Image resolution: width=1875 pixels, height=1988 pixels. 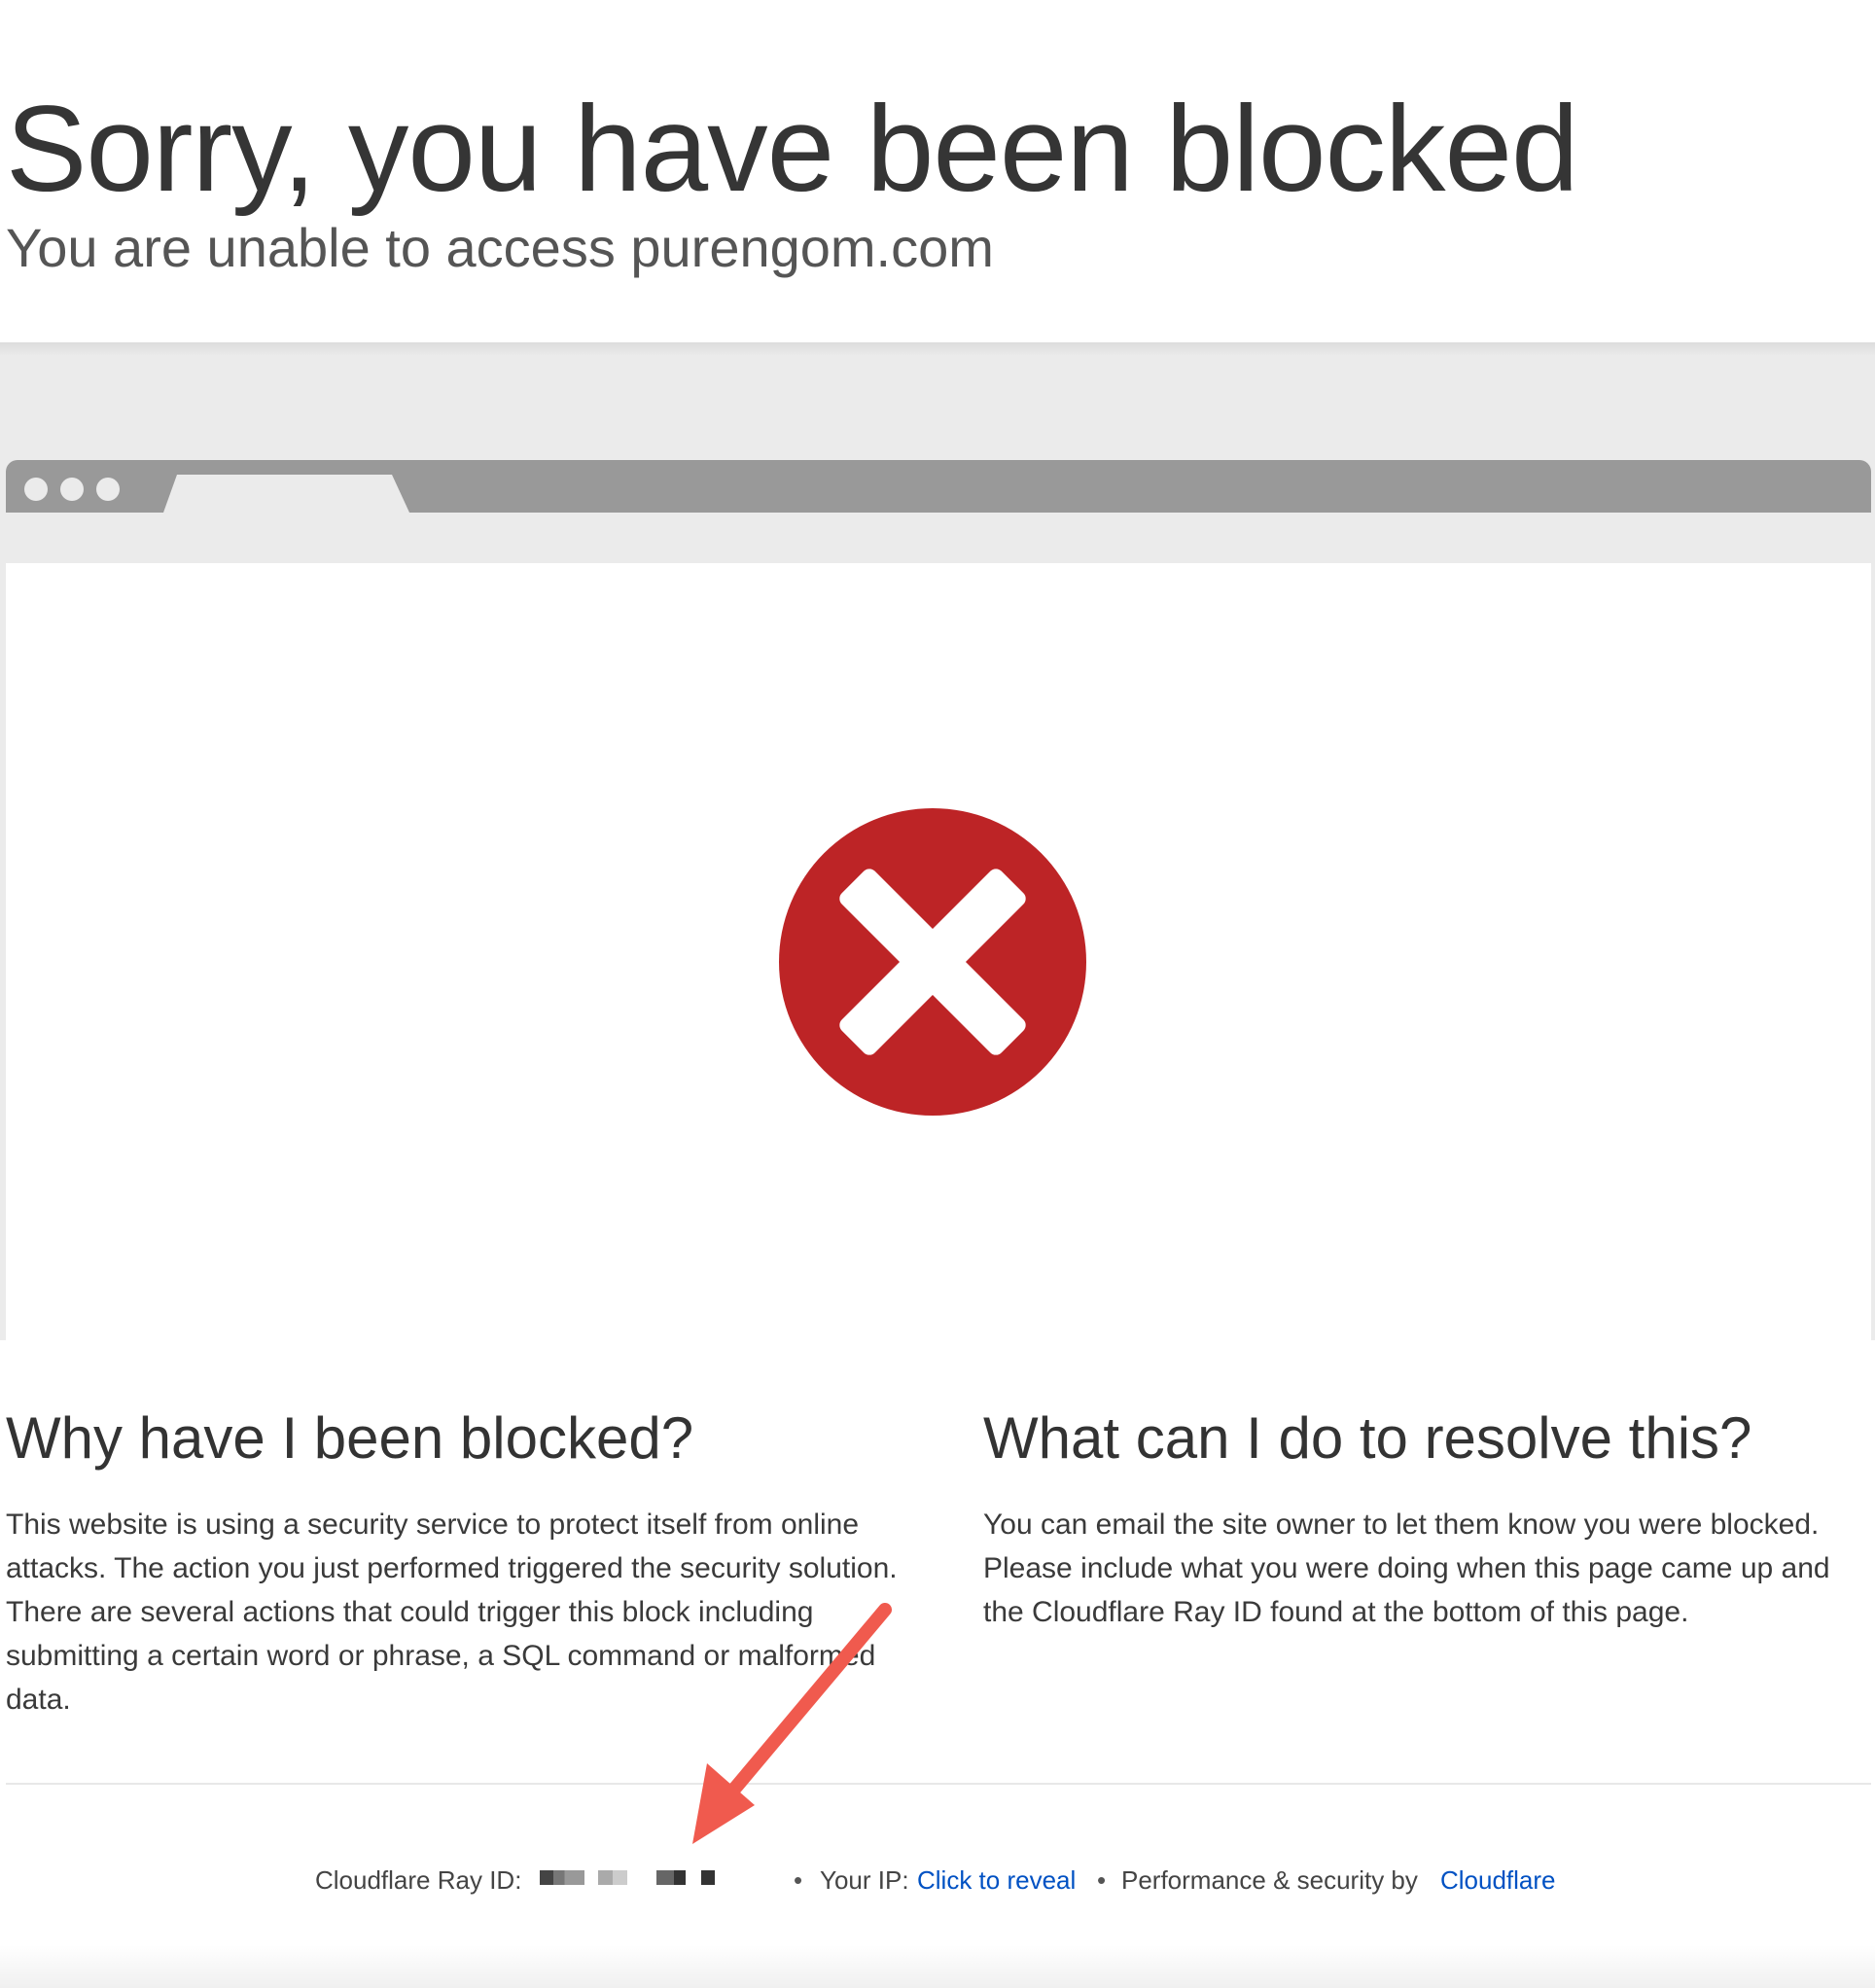 What do you see at coordinates (996, 1880) in the screenshot?
I see `reveal-ip-link: Click to reveal` at bounding box center [996, 1880].